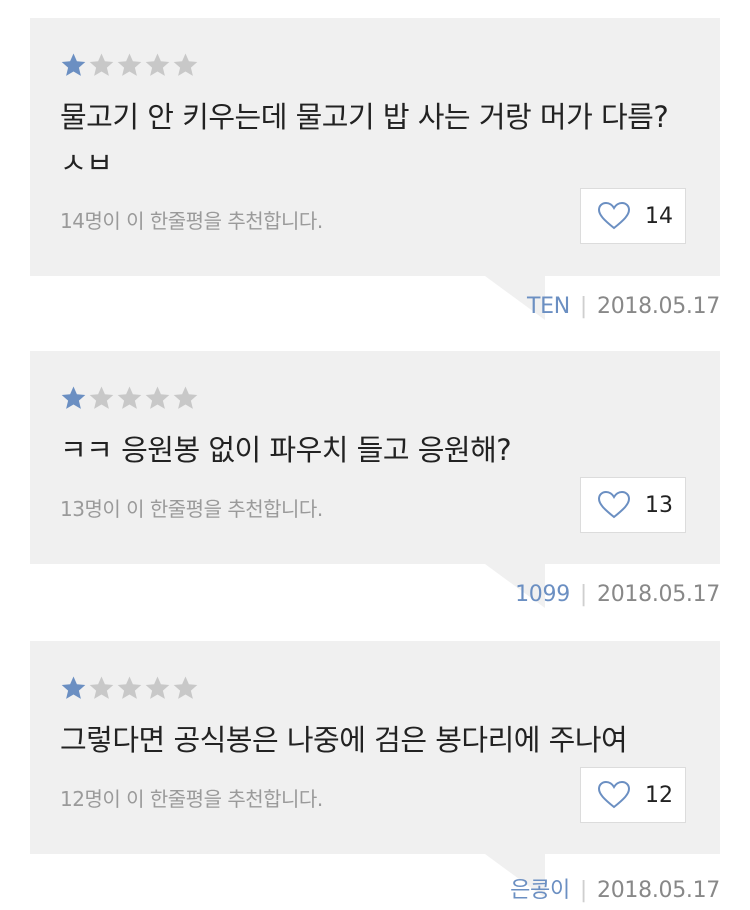 This screenshot has height=910, width=750. Describe the element at coordinates (286, 450) in the screenshot. I see `review-text: ㅋㅋ 응원봉 없이 파우치 들고 응원해?` at that location.